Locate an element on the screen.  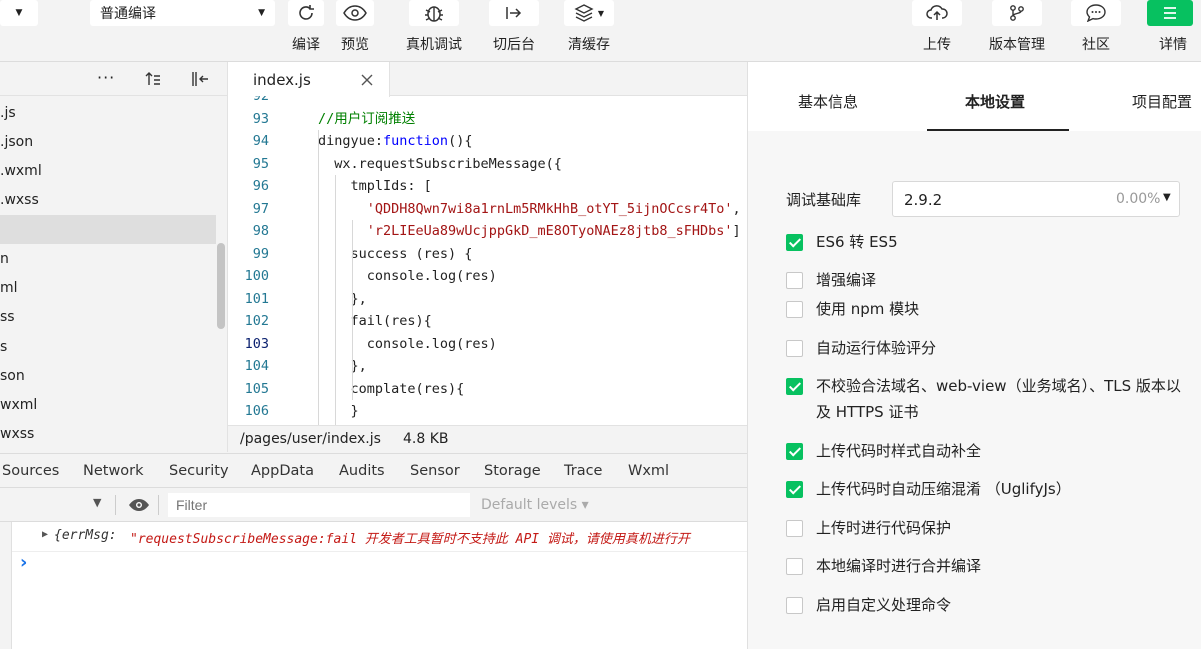
file-tree-item: n is located at coordinates (108, 258).